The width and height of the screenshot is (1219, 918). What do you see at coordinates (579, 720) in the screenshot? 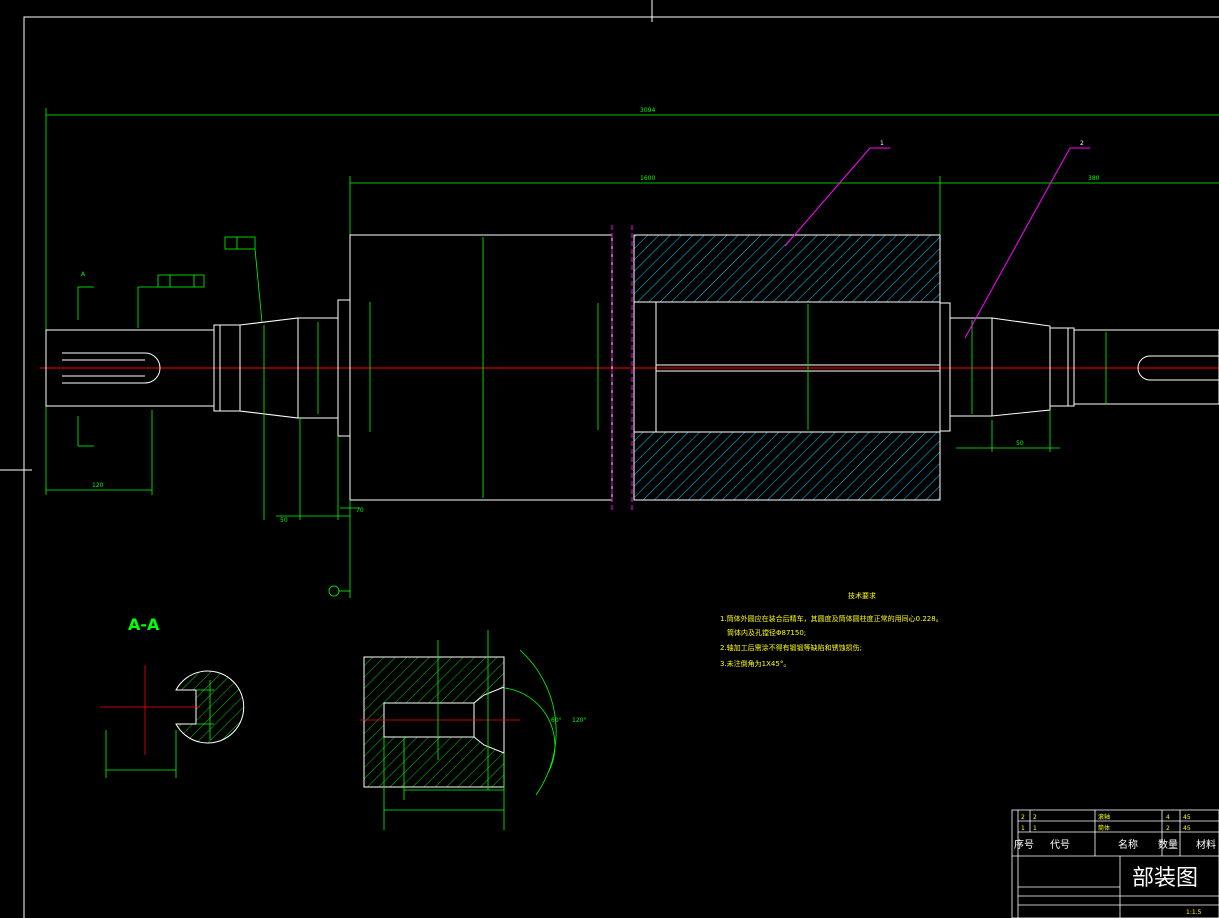
I see `angle-outer: 120°` at bounding box center [579, 720].